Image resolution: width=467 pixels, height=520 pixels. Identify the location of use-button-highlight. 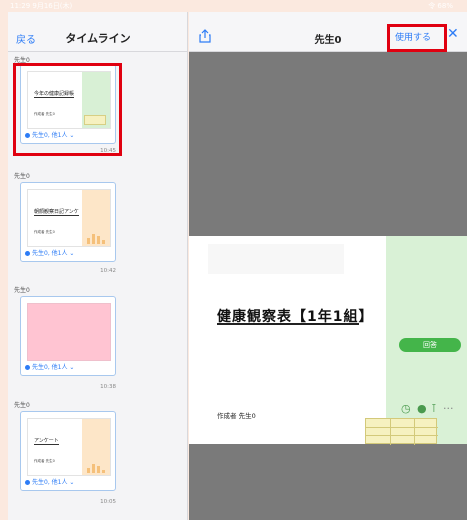
(417, 38).